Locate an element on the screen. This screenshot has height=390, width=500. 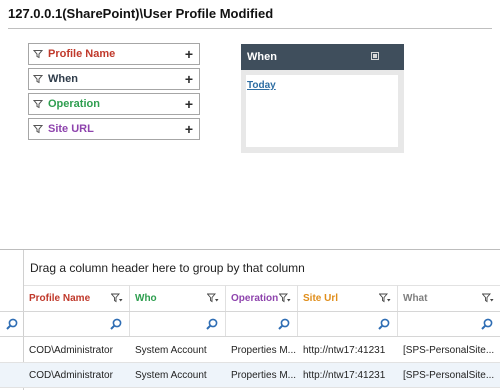
column-header-label: Operation is located at coordinates (255, 298).